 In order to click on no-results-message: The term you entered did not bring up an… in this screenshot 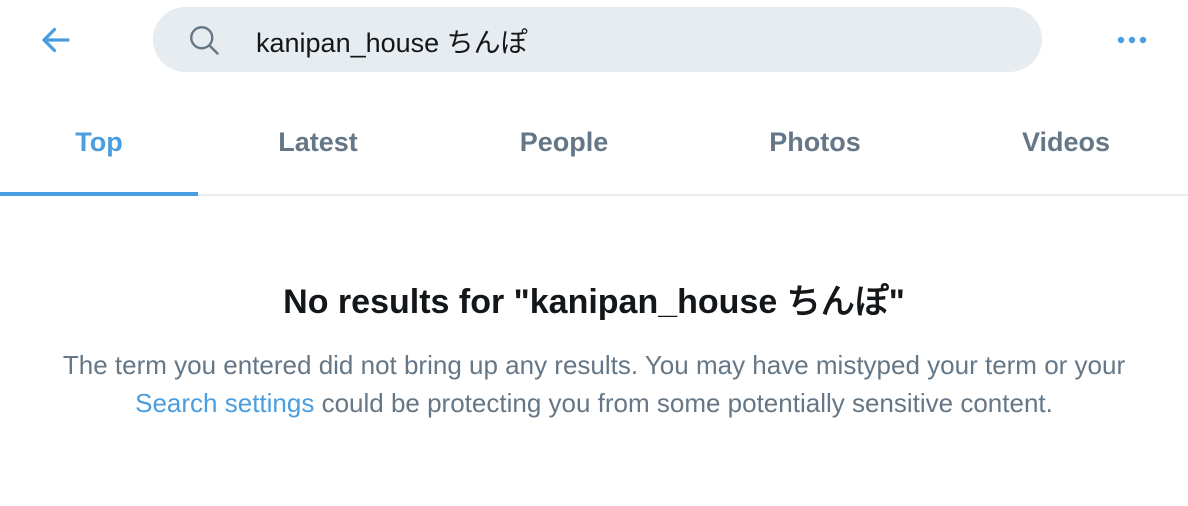, I will do `click(594, 384)`.